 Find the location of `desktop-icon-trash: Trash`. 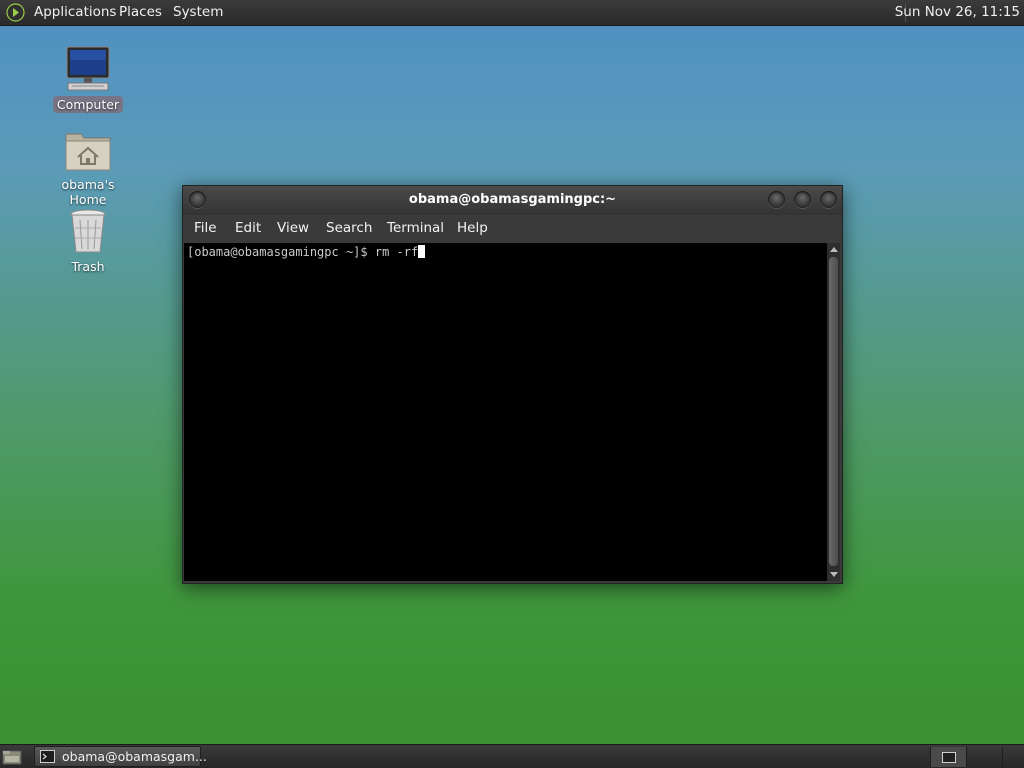

desktop-icon-trash: Trash is located at coordinates (88, 240).